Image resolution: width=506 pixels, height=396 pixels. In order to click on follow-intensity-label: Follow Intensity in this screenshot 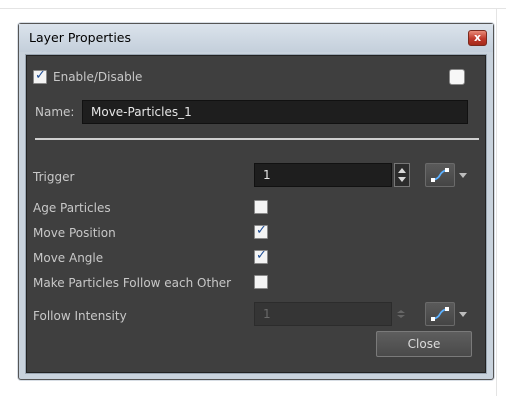, I will do `click(80, 316)`.